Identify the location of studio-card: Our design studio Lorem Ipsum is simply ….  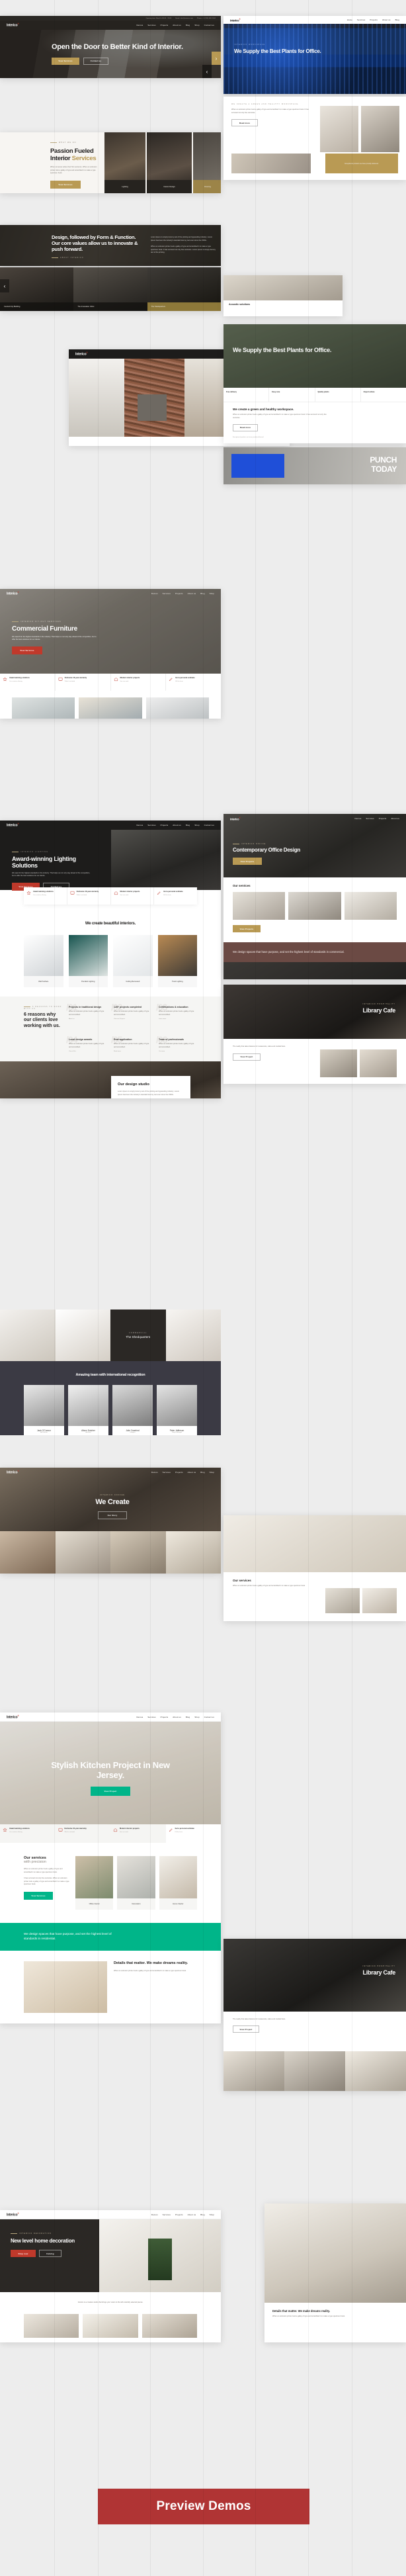
(150, 1087).